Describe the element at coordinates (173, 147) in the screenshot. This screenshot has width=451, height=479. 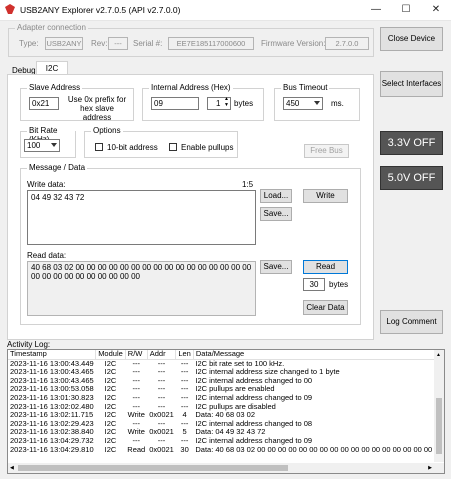
I see `enable-pullups-checkbox` at that location.